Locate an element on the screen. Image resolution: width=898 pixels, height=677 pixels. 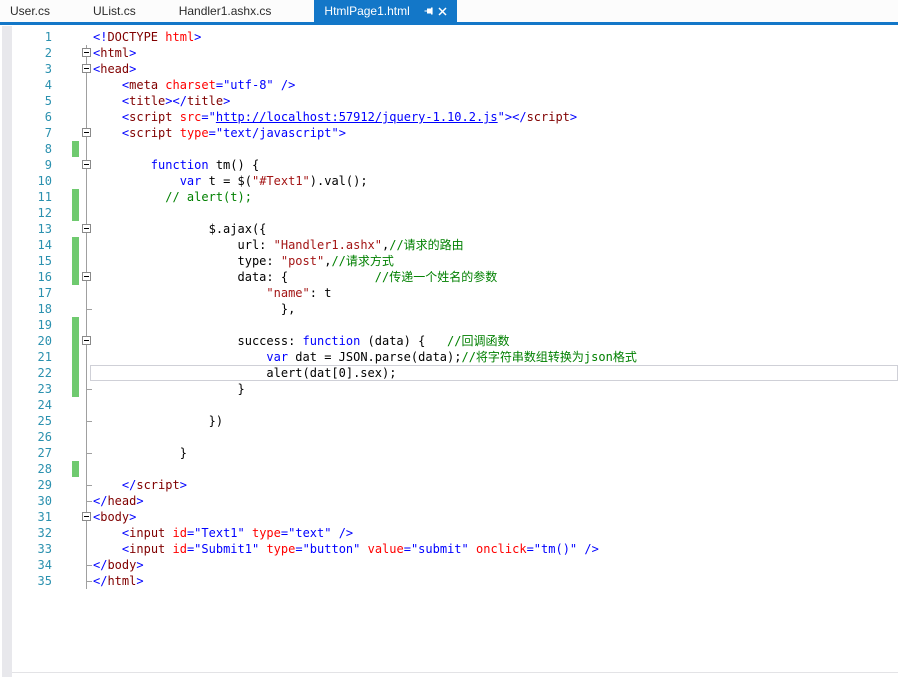
code-text: // alert(t); is located at coordinates (172, 197).